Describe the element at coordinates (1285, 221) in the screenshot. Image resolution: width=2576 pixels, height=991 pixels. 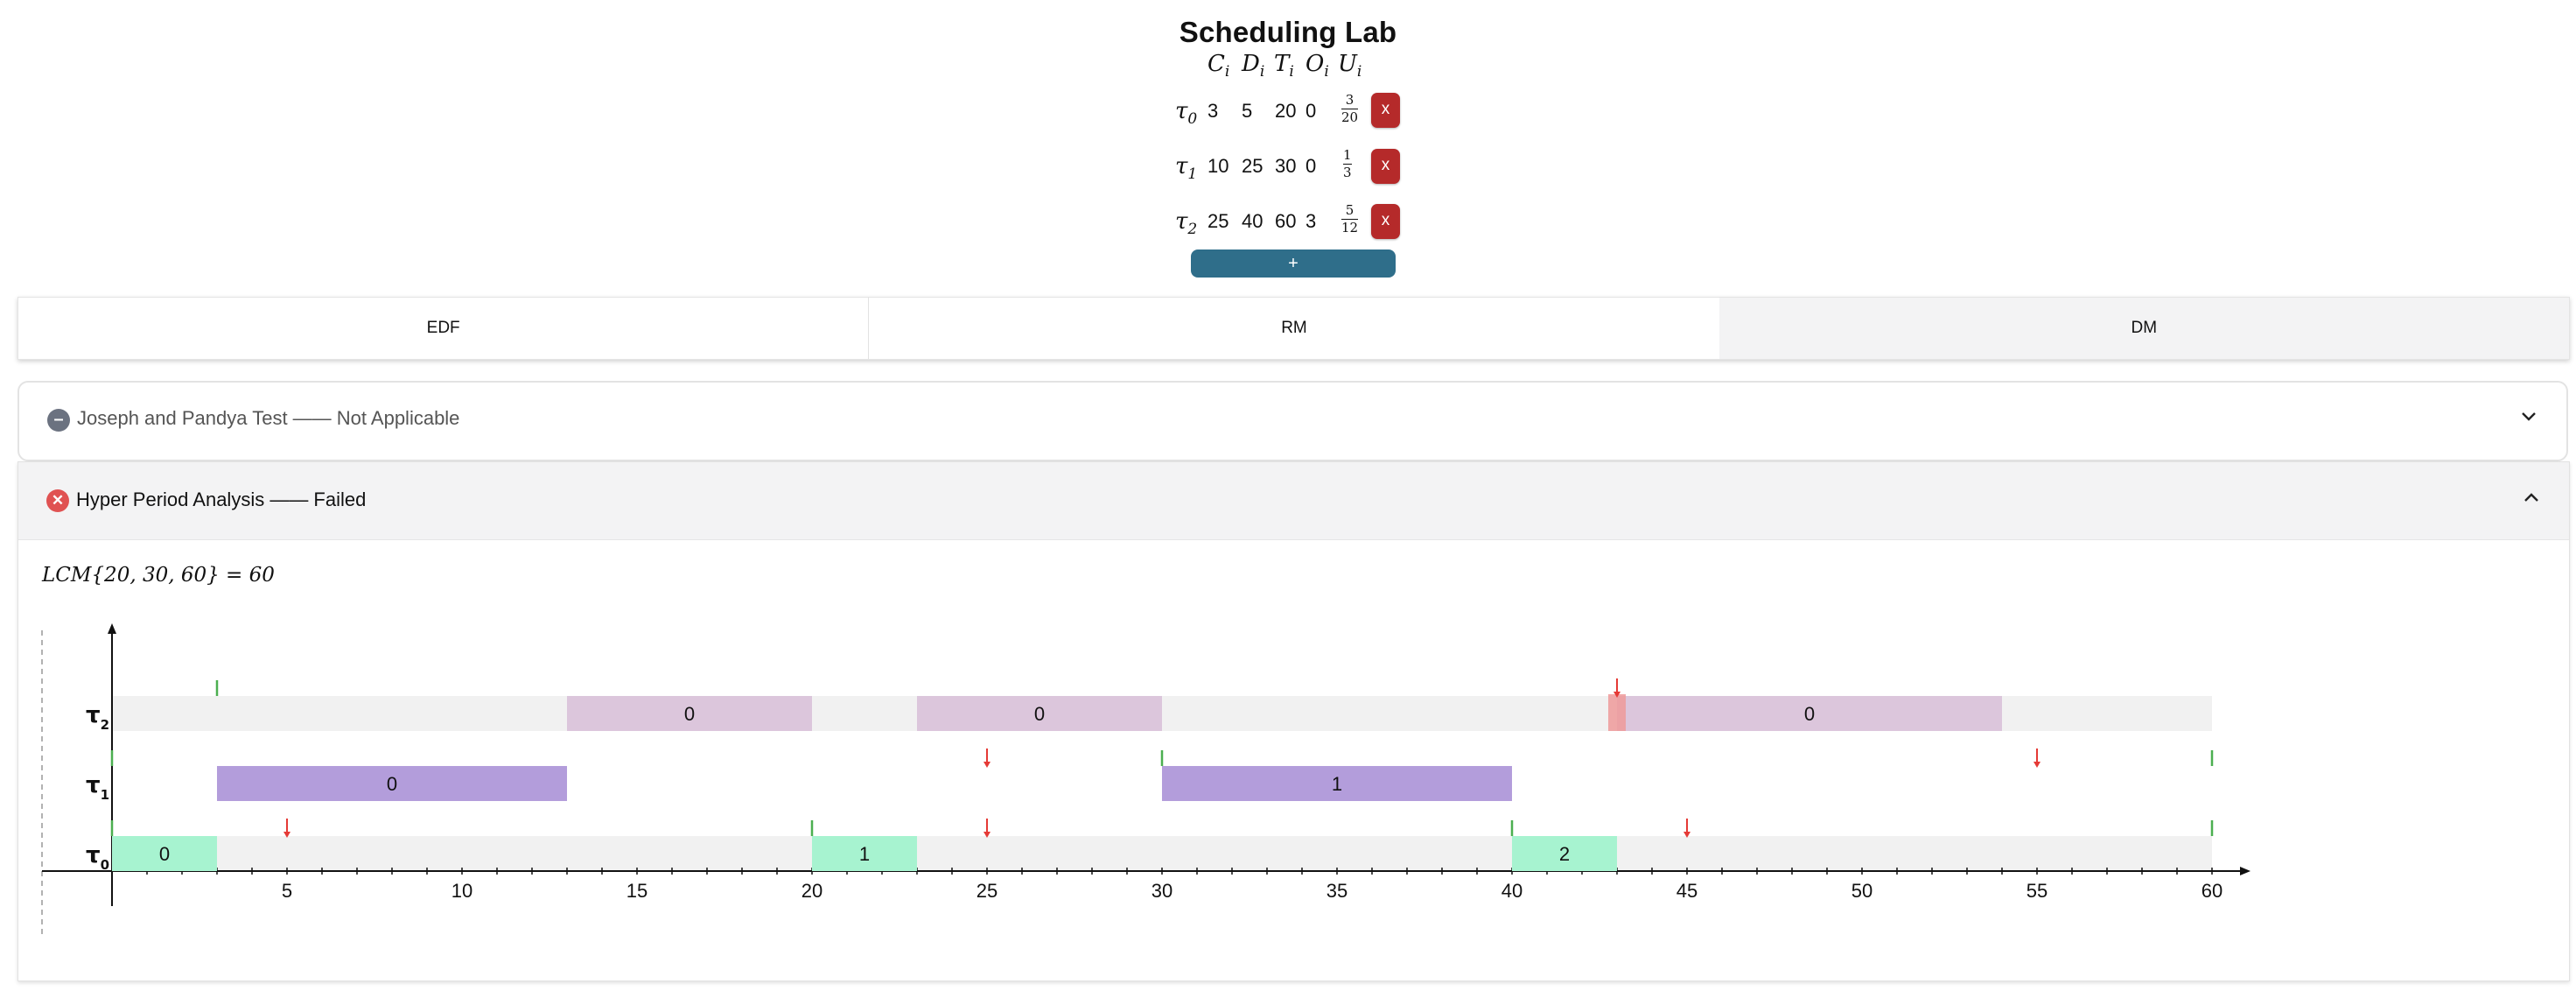
I see `task-2-t: 60` at that location.